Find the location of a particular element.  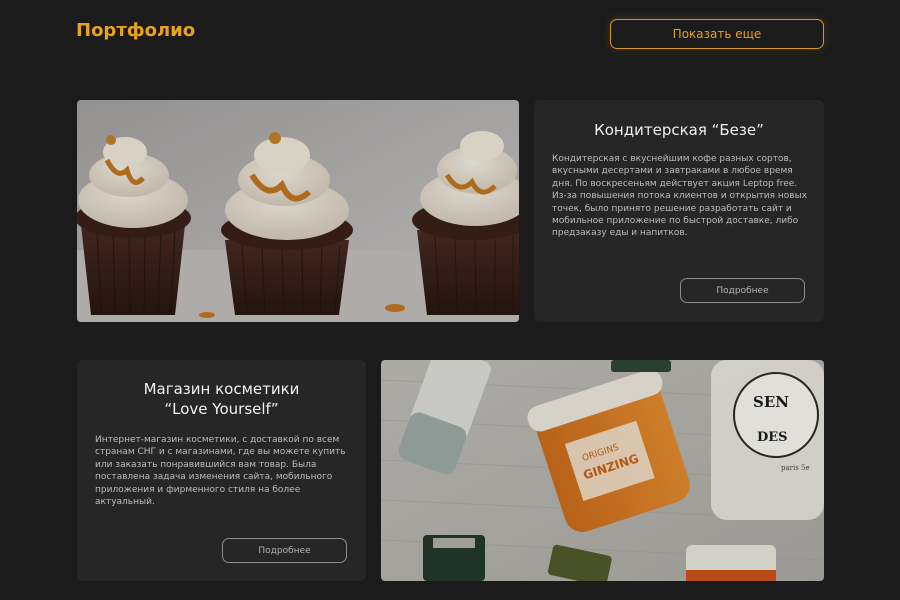

project-title: Магазин косметики “Love Yourself” is located at coordinates (221, 399).